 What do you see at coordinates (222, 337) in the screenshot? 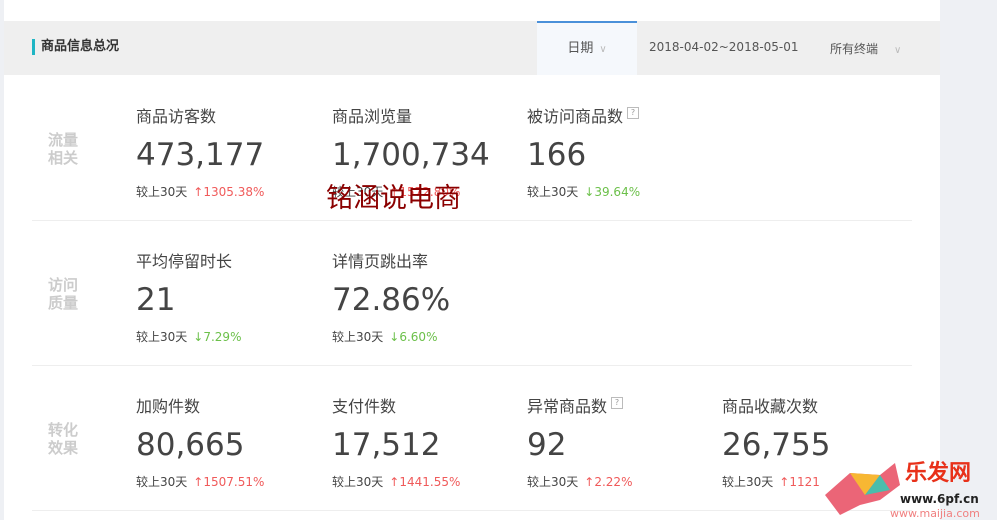
I see `change-text: 7.29%` at bounding box center [222, 337].